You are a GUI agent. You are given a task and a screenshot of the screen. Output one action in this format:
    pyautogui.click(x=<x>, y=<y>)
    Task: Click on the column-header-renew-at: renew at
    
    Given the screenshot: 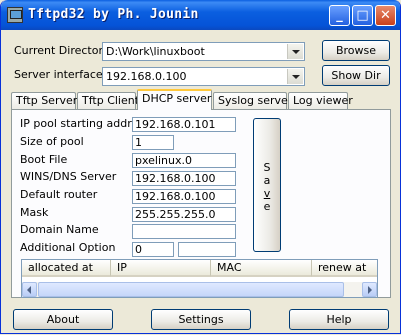 What is the action you would take?
    pyautogui.click(x=344, y=268)
    